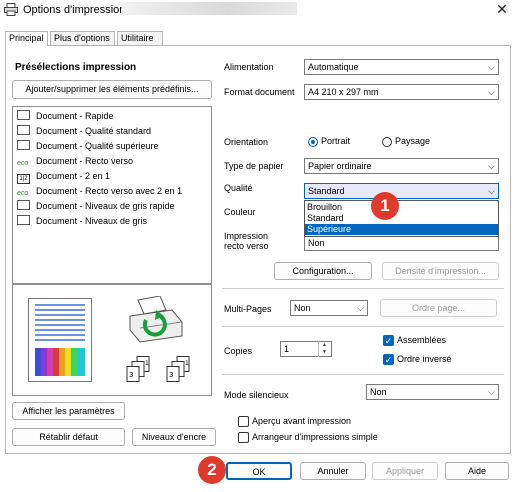  I want to click on redacted-title-area, so click(209, 8).